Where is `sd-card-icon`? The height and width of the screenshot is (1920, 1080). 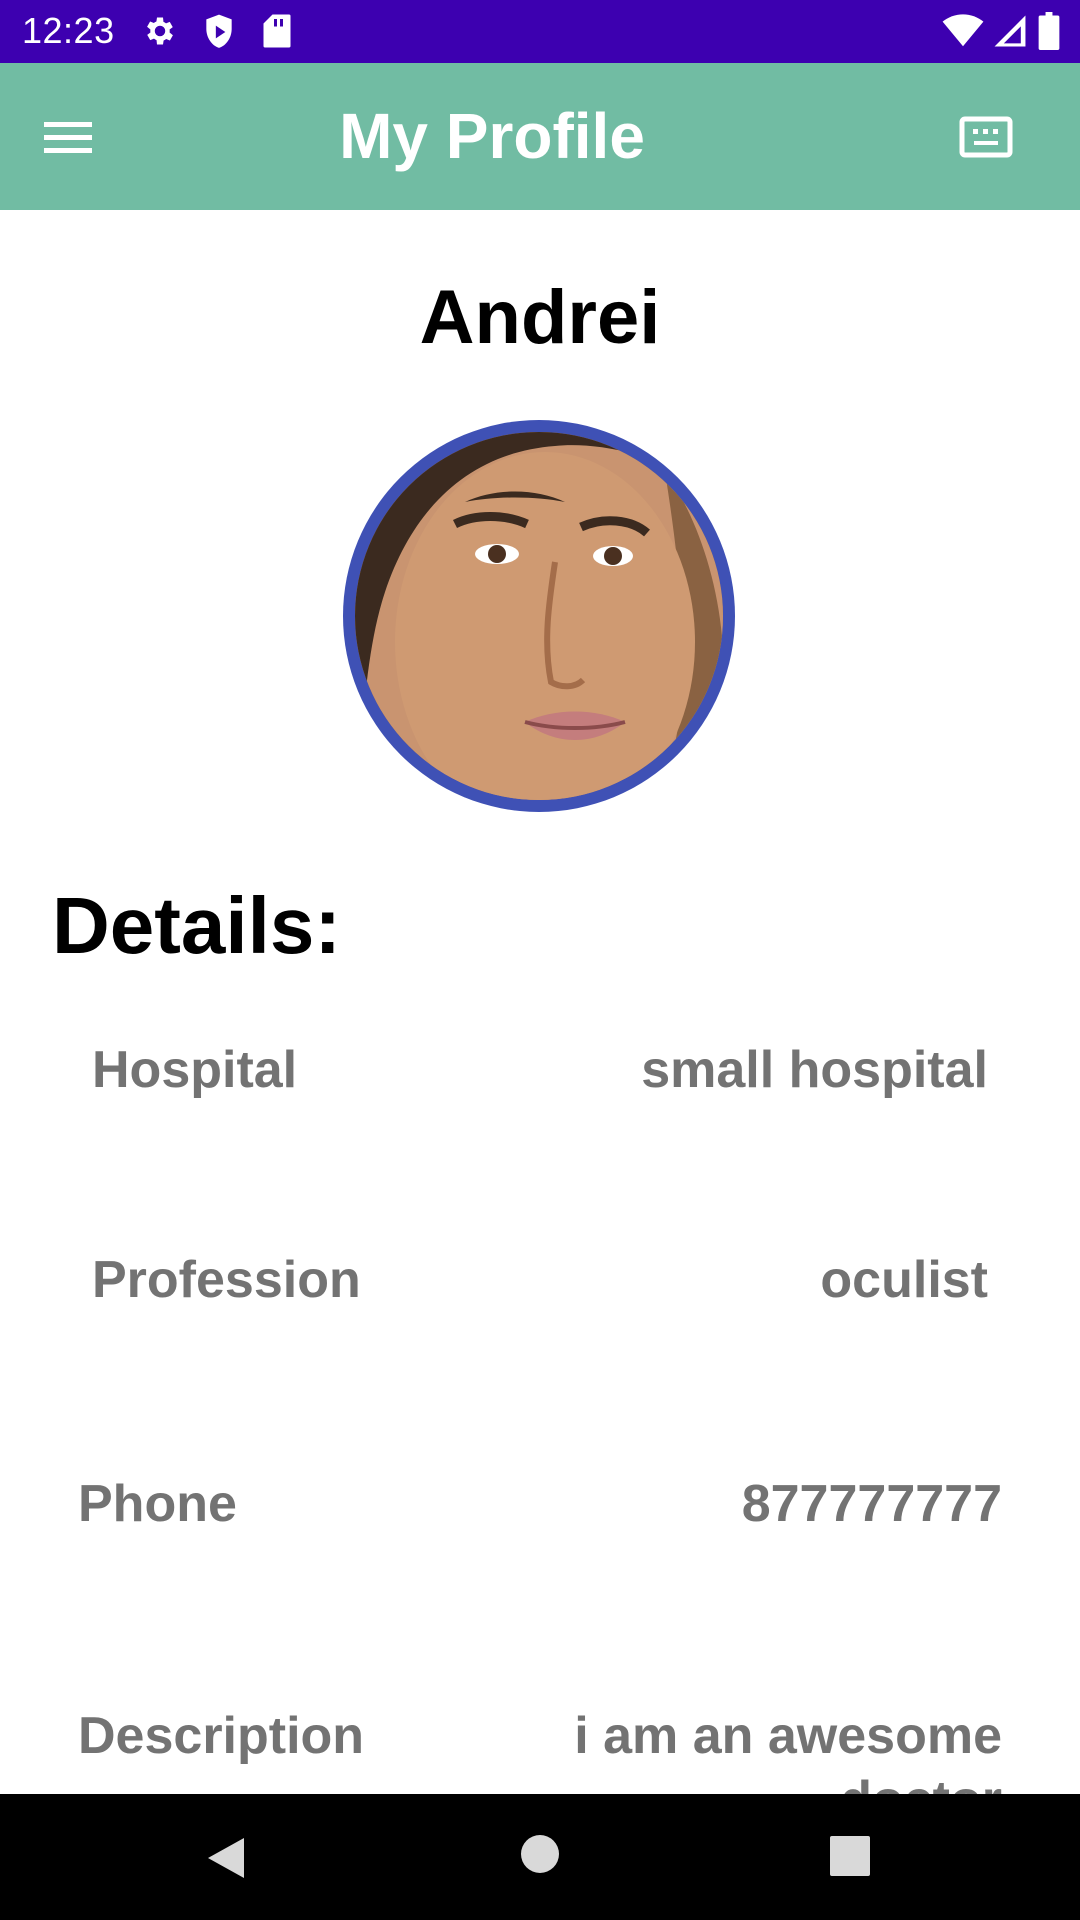
sd-card-icon is located at coordinates (277, 33).